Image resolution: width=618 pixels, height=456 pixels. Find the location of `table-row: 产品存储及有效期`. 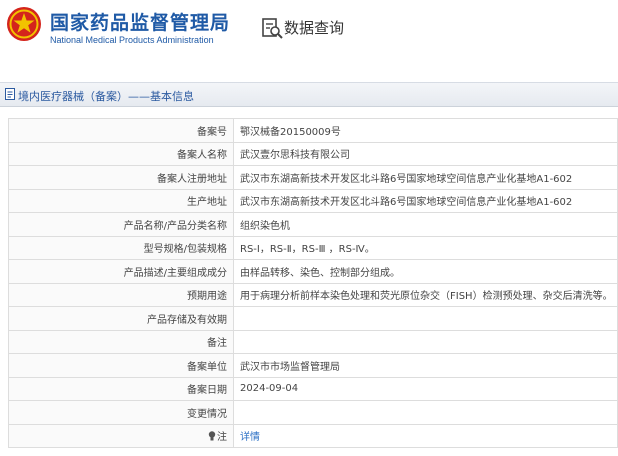

table-row: 产品存储及有效期 is located at coordinates (313, 318).